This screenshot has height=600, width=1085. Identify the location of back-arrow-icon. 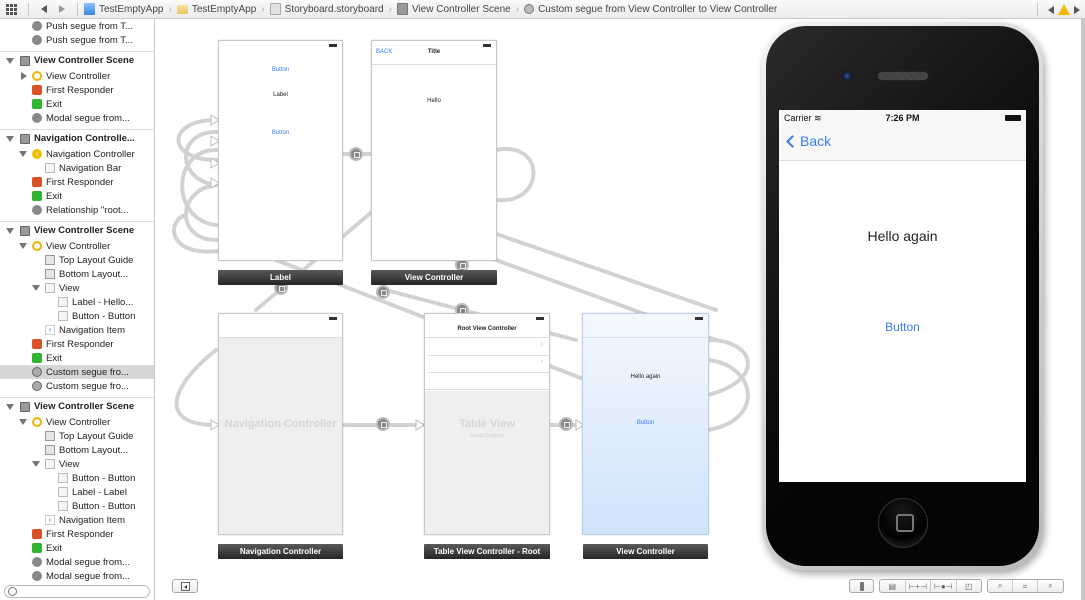
(44, 9).